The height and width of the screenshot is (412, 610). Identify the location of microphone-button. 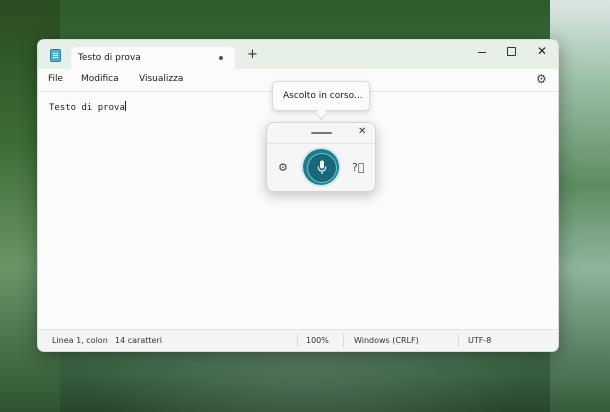
(321, 167).